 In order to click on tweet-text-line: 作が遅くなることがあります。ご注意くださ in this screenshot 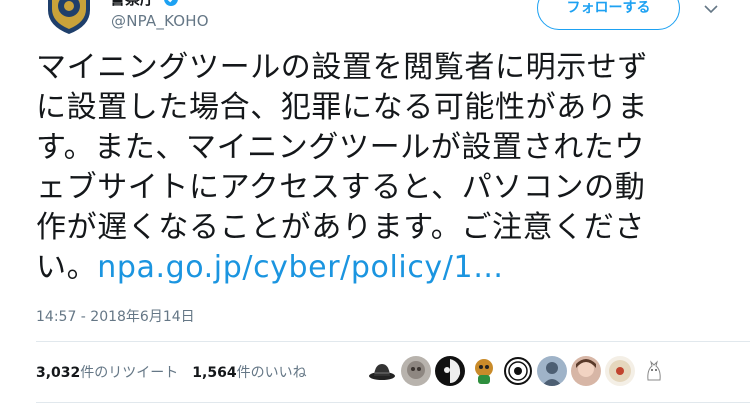, I will do `click(340, 227)`.